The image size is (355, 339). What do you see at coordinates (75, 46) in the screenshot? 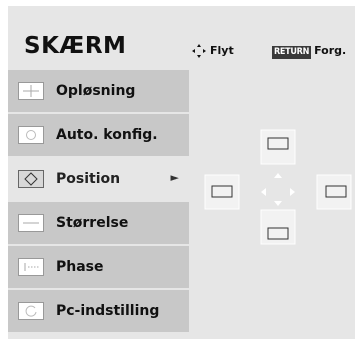
I see `menu-title: SKÆRM` at bounding box center [75, 46].